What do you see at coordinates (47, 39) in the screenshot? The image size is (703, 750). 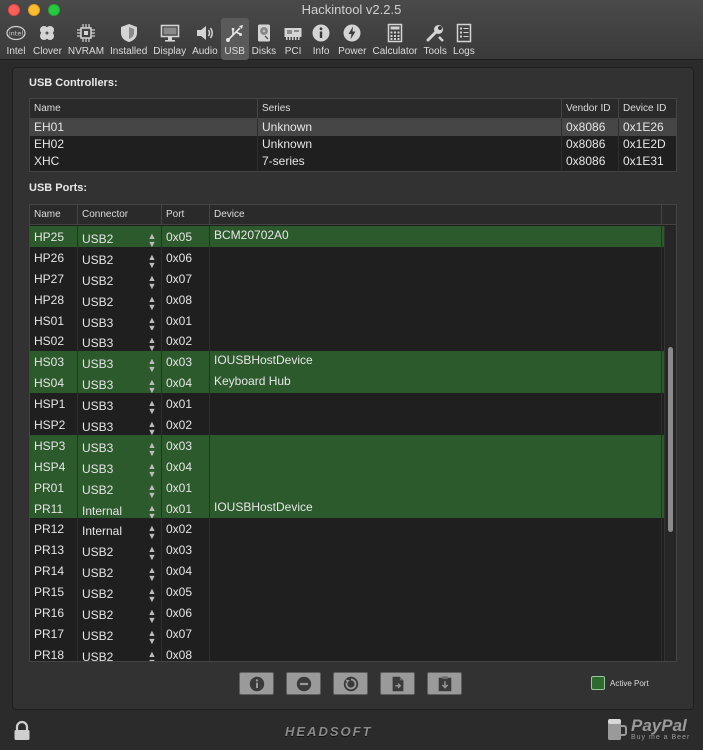 I see `toolbar-tab-clover: Clover` at bounding box center [47, 39].